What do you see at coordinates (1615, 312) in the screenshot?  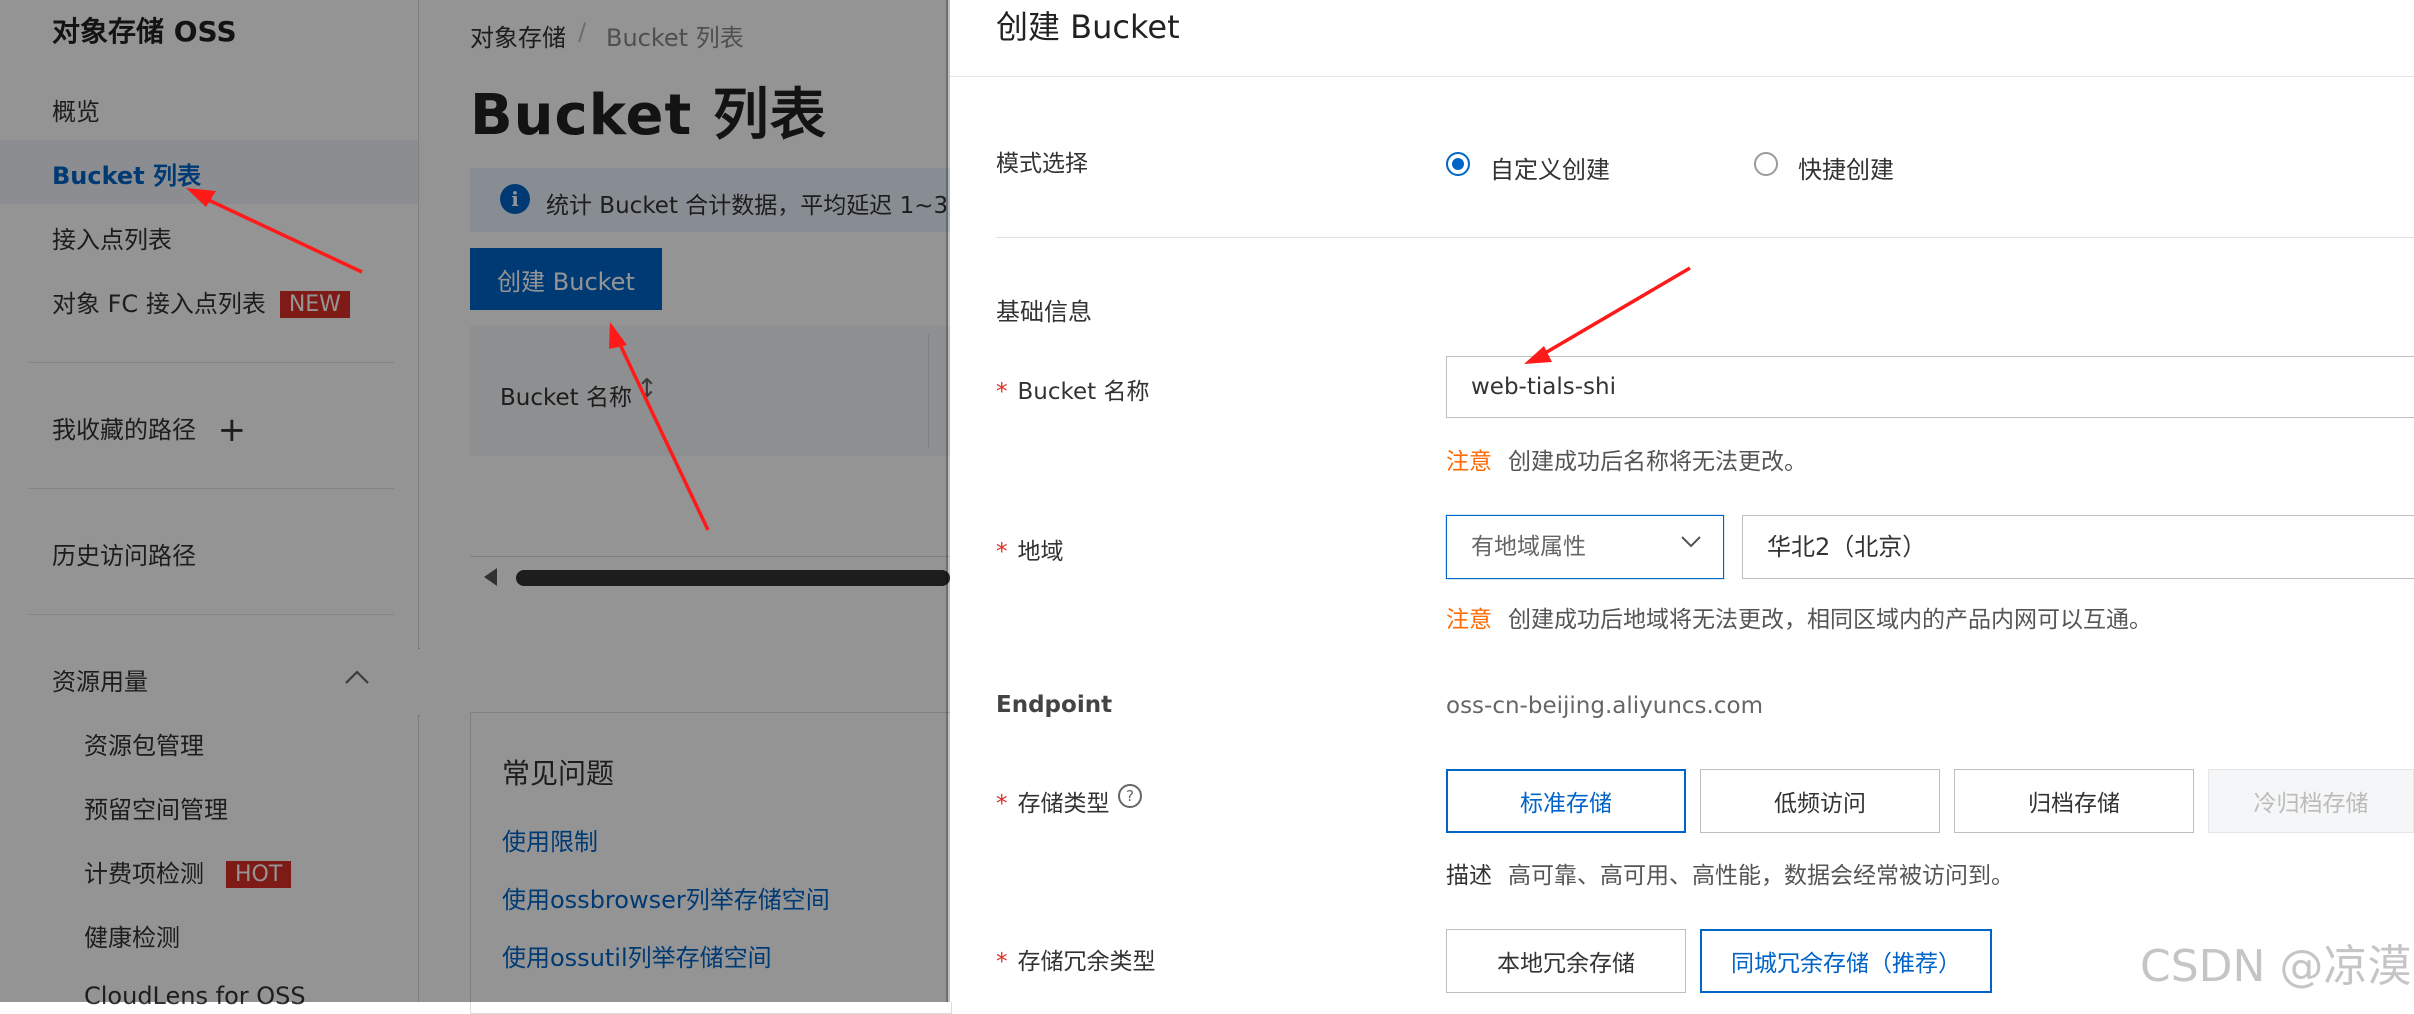 I see `arrow-to-name-input` at bounding box center [1615, 312].